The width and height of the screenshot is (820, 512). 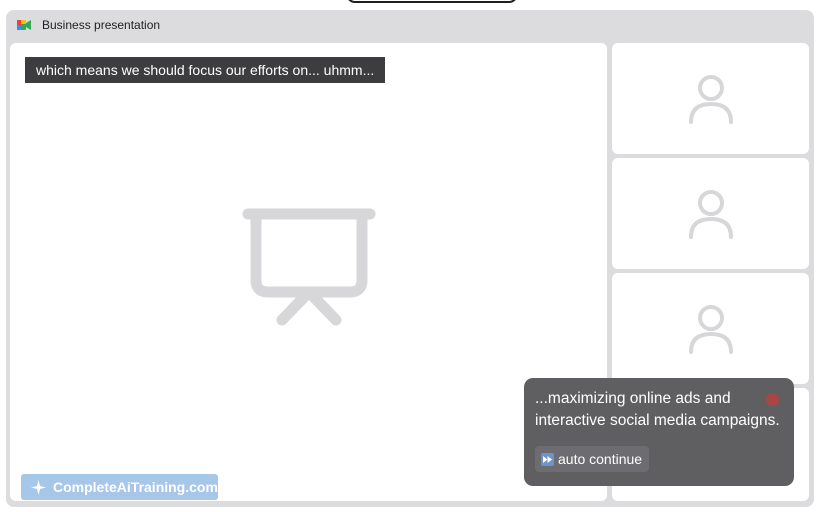 What do you see at coordinates (38, 487) in the screenshot?
I see `sparkle-icon` at bounding box center [38, 487].